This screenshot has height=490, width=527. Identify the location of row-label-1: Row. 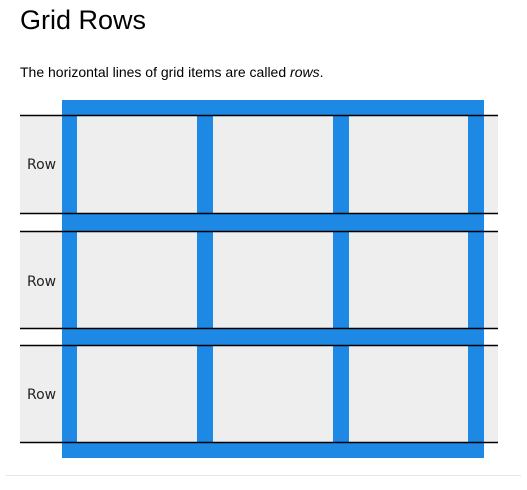
(41, 165).